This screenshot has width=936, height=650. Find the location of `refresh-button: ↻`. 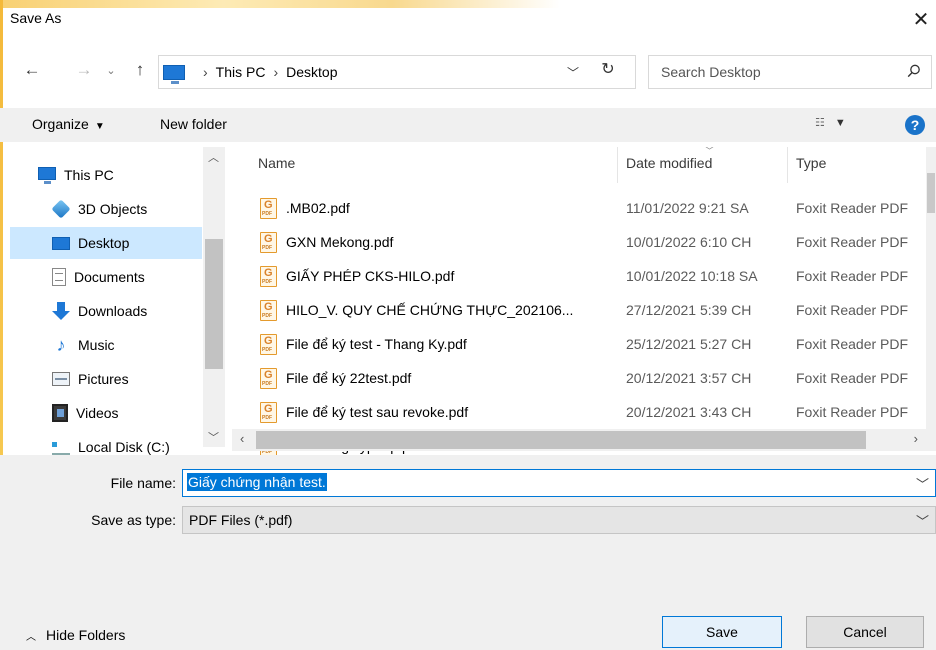

refresh-button: ↻ is located at coordinates (608, 69).